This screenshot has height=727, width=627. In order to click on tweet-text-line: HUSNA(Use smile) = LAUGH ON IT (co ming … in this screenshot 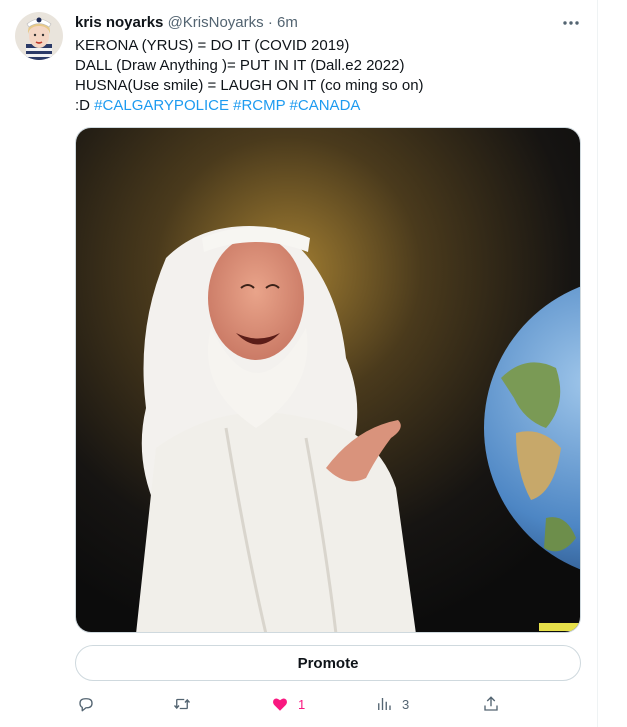, I will do `click(249, 85)`.